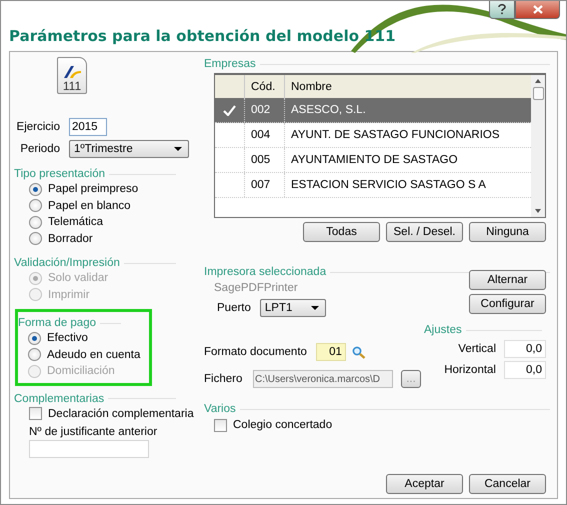 The width and height of the screenshot is (567, 505). What do you see at coordinates (507, 280) in the screenshot?
I see `printer-button: Alternar` at bounding box center [507, 280].